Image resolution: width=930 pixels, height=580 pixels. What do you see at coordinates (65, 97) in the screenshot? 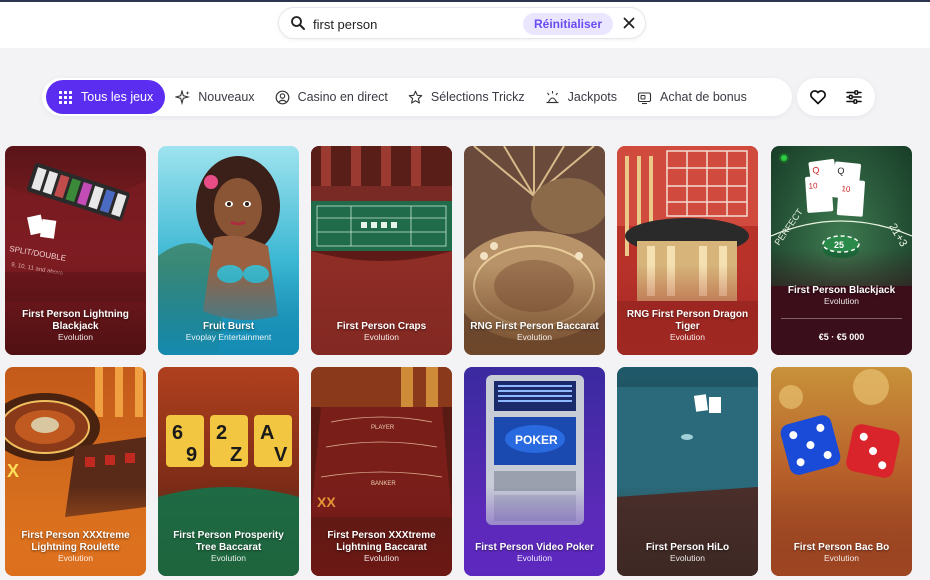
I see `grid-icon` at bounding box center [65, 97].